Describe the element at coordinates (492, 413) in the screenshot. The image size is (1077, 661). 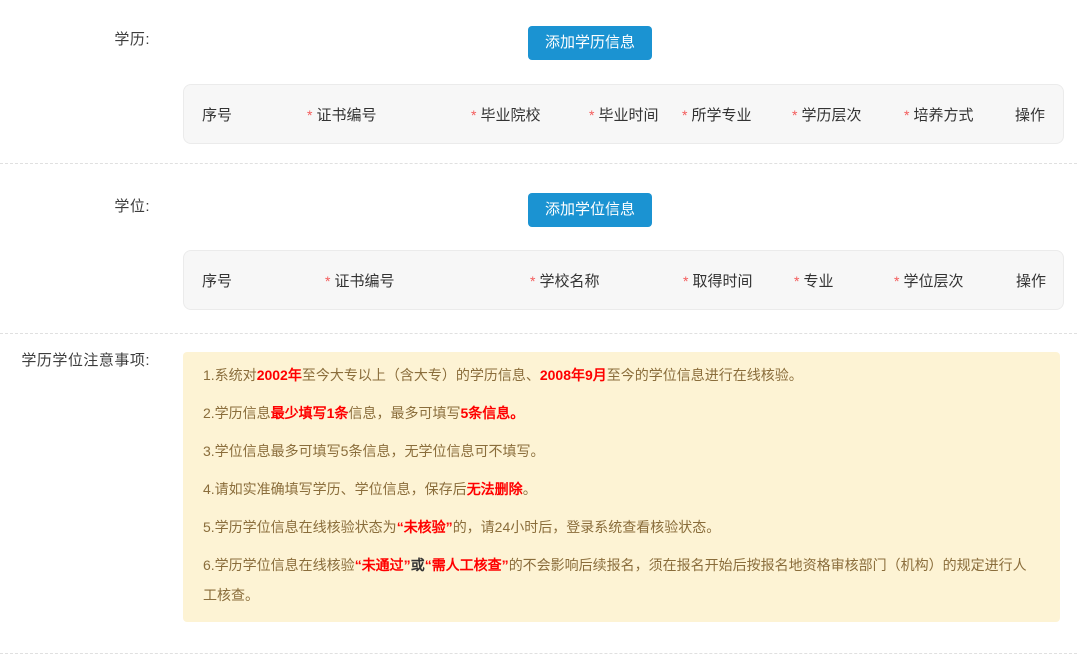
I see `note-highlight: 5条信息。` at that location.